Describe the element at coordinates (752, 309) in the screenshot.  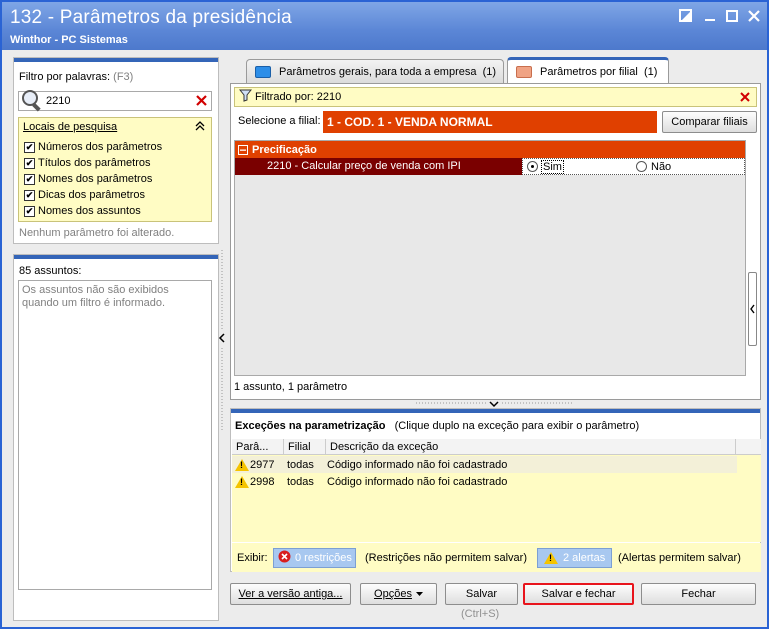
I see `side-collapse-handle` at that location.